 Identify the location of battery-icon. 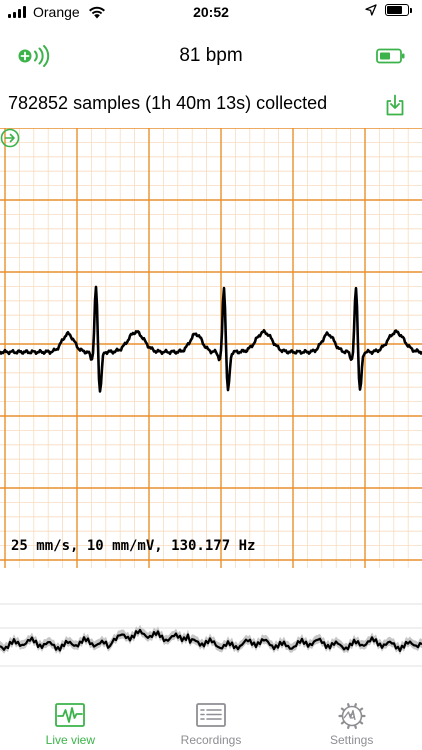
(391, 56).